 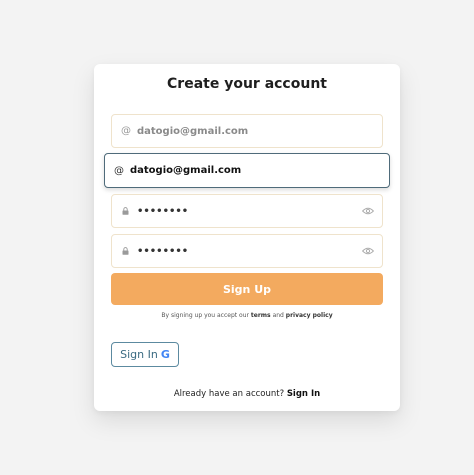 I want to click on privacy-policy-link: privacy policy, so click(x=309, y=315).